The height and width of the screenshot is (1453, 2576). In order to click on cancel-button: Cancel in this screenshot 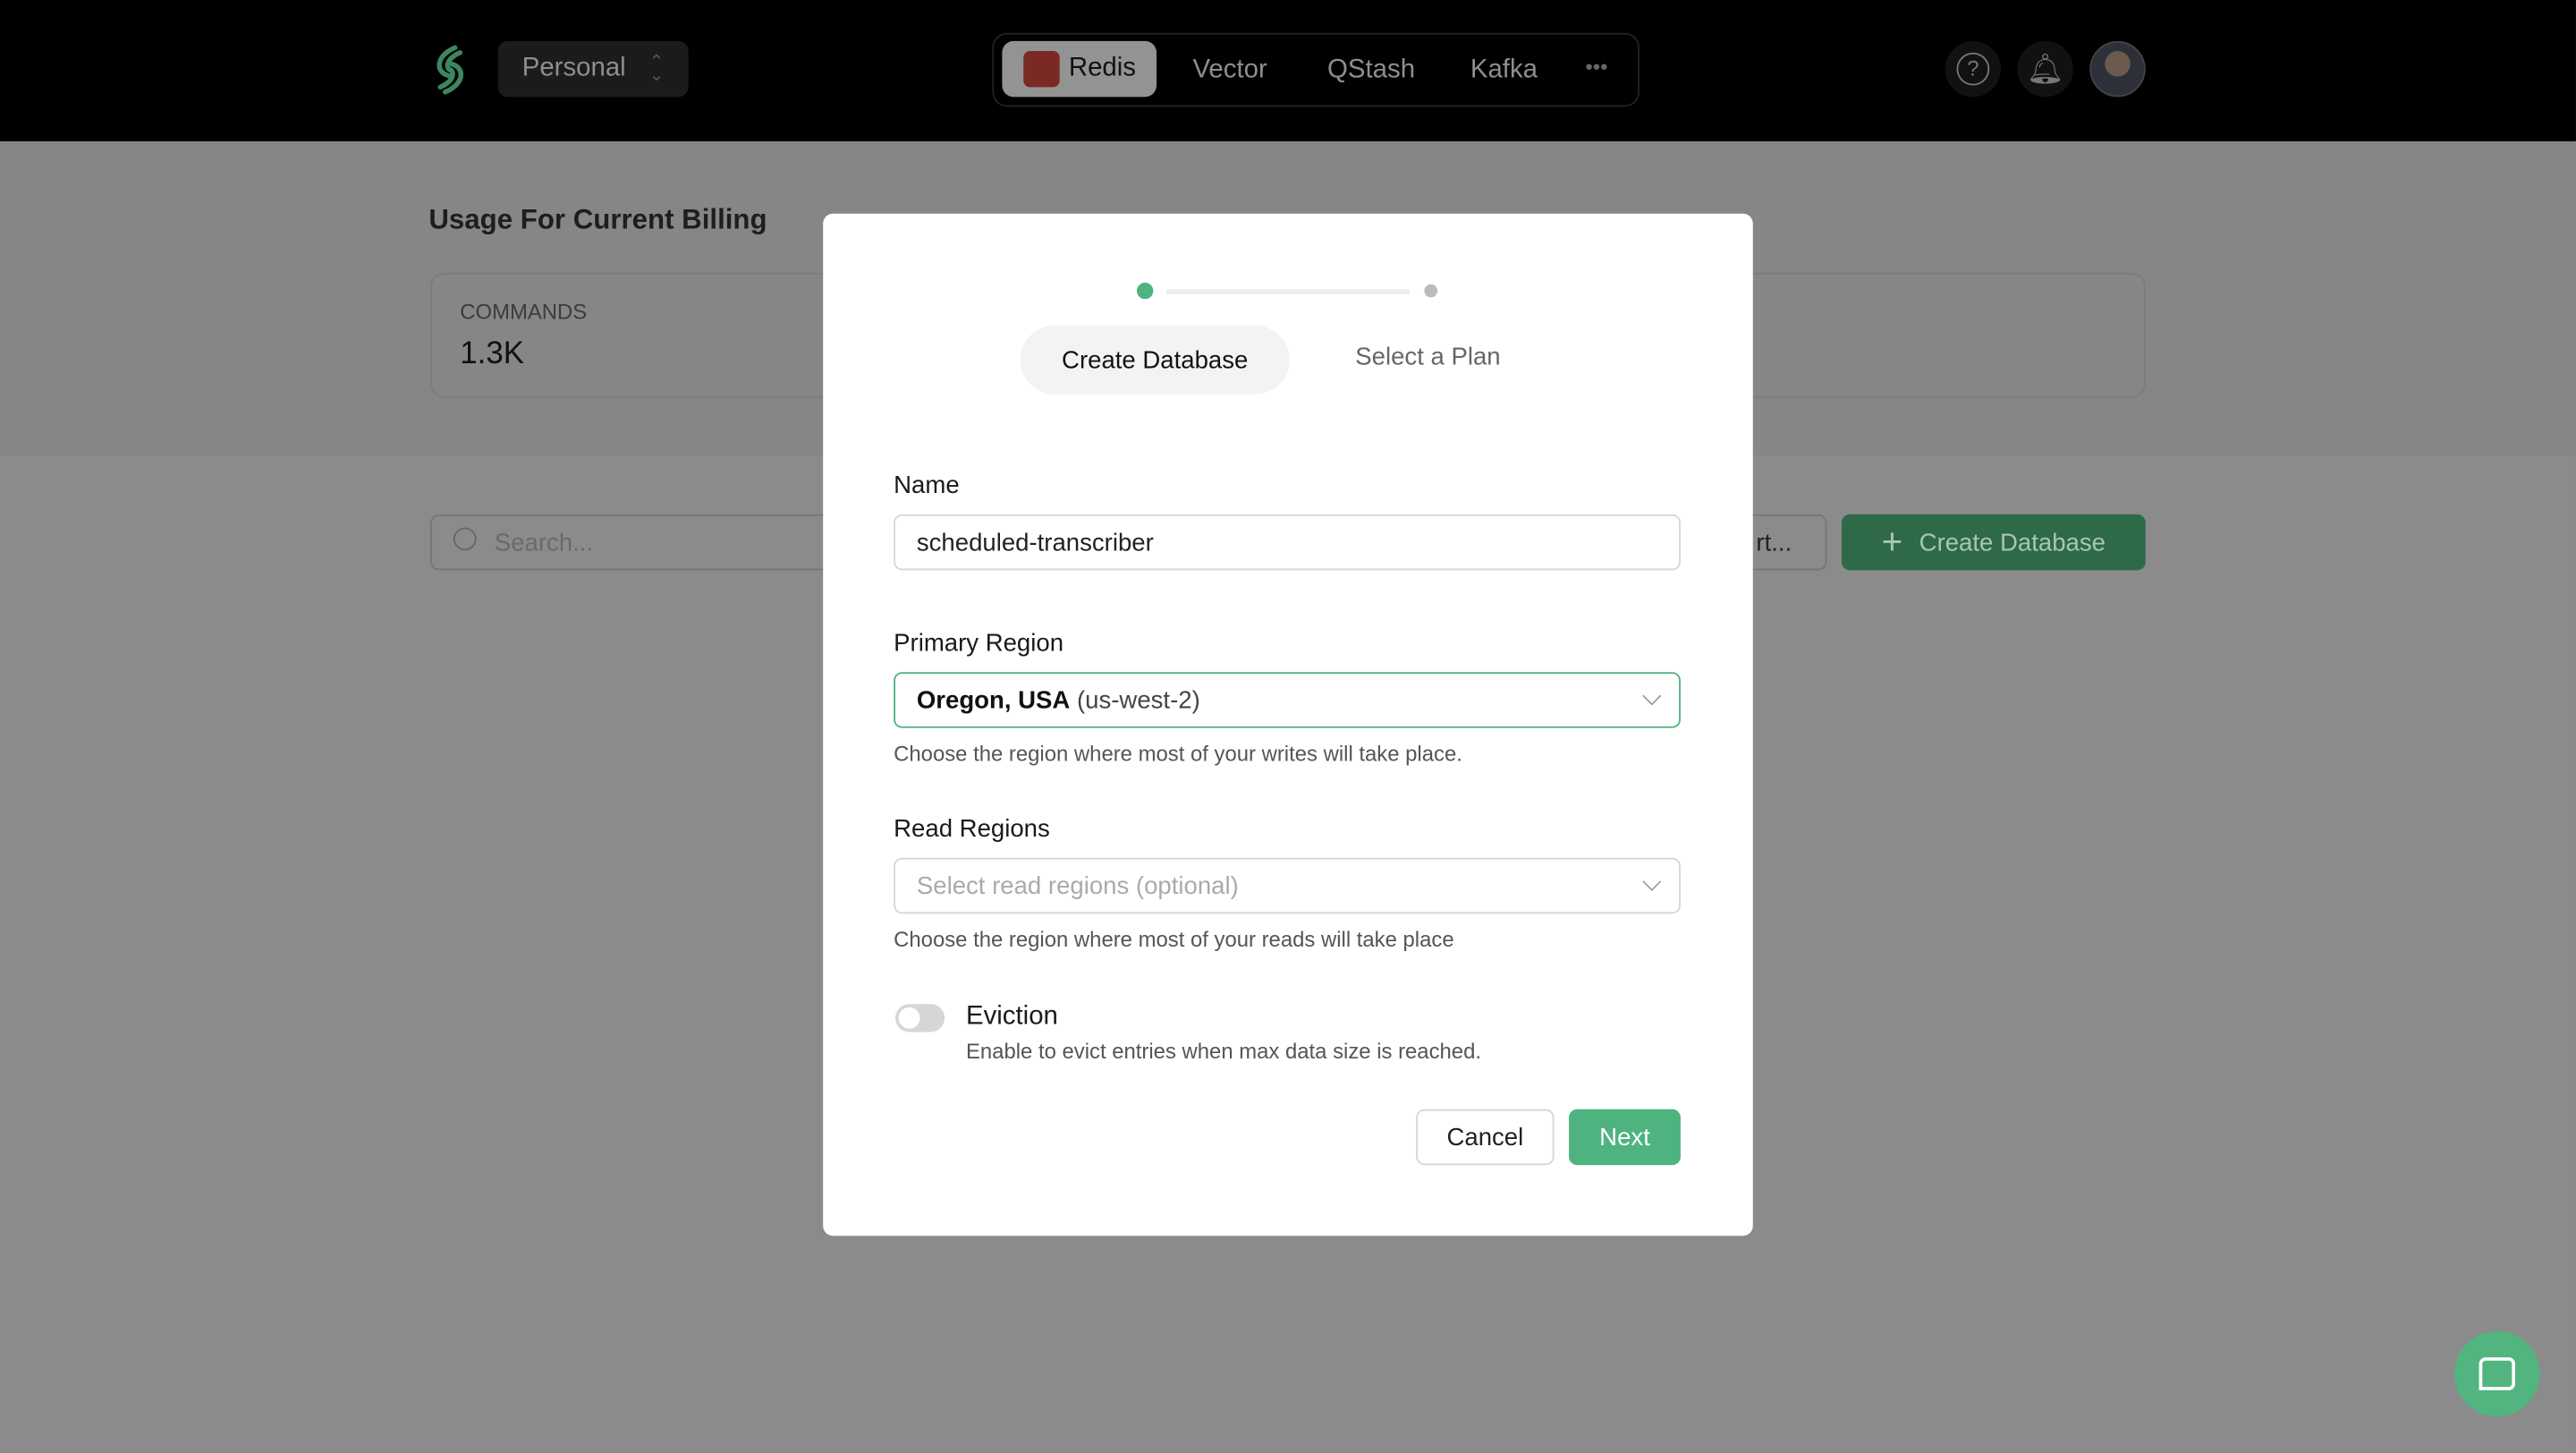, I will do `click(1485, 1137)`.